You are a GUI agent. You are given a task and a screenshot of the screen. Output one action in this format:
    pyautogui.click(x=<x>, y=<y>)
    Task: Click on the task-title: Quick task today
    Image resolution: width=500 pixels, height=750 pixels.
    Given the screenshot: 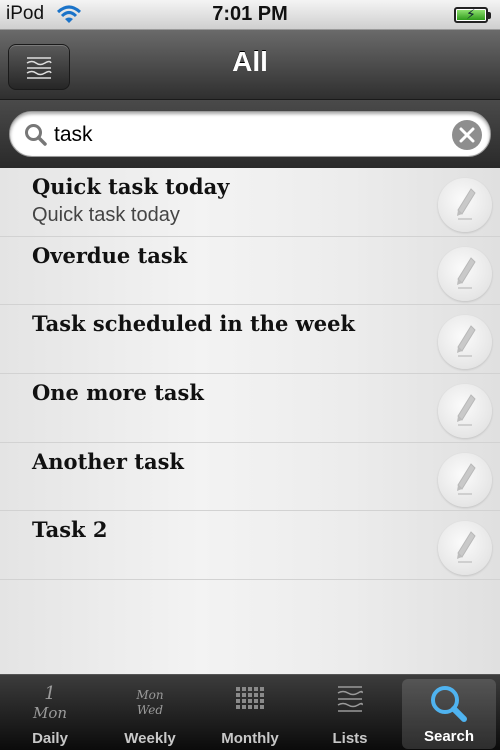 What is the action you would take?
    pyautogui.click(x=131, y=186)
    